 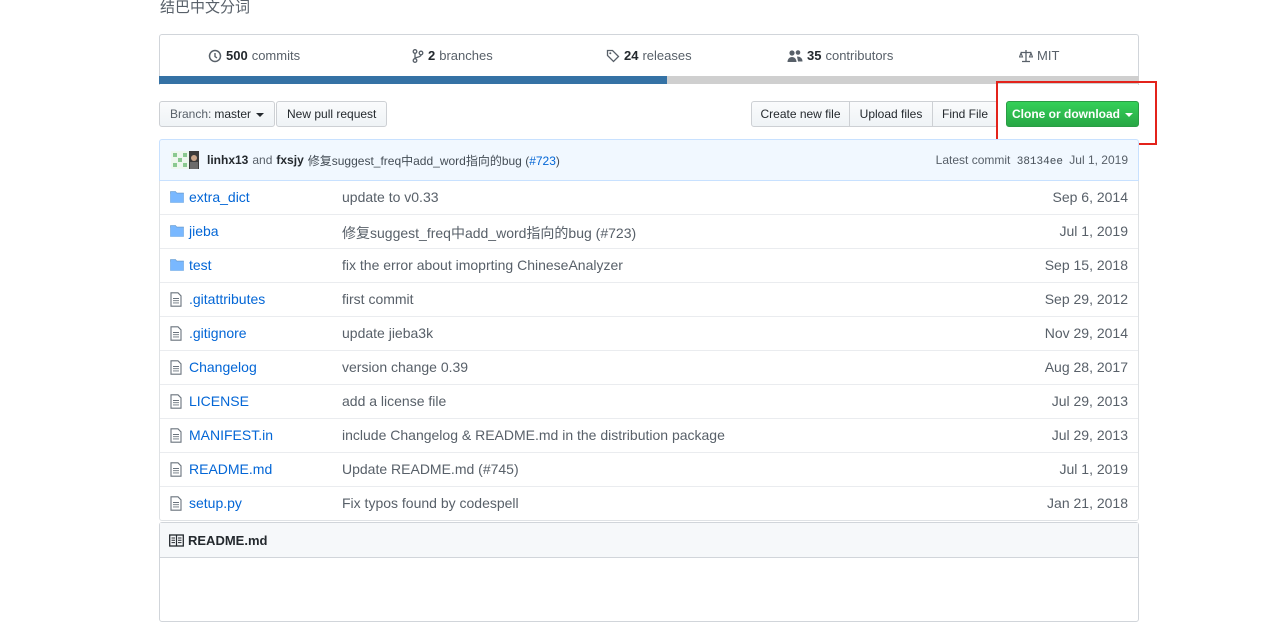 What do you see at coordinates (378, 299) in the screenshot?
I see `file-commit-message-link: first commit` at bounding box center [378, 299].